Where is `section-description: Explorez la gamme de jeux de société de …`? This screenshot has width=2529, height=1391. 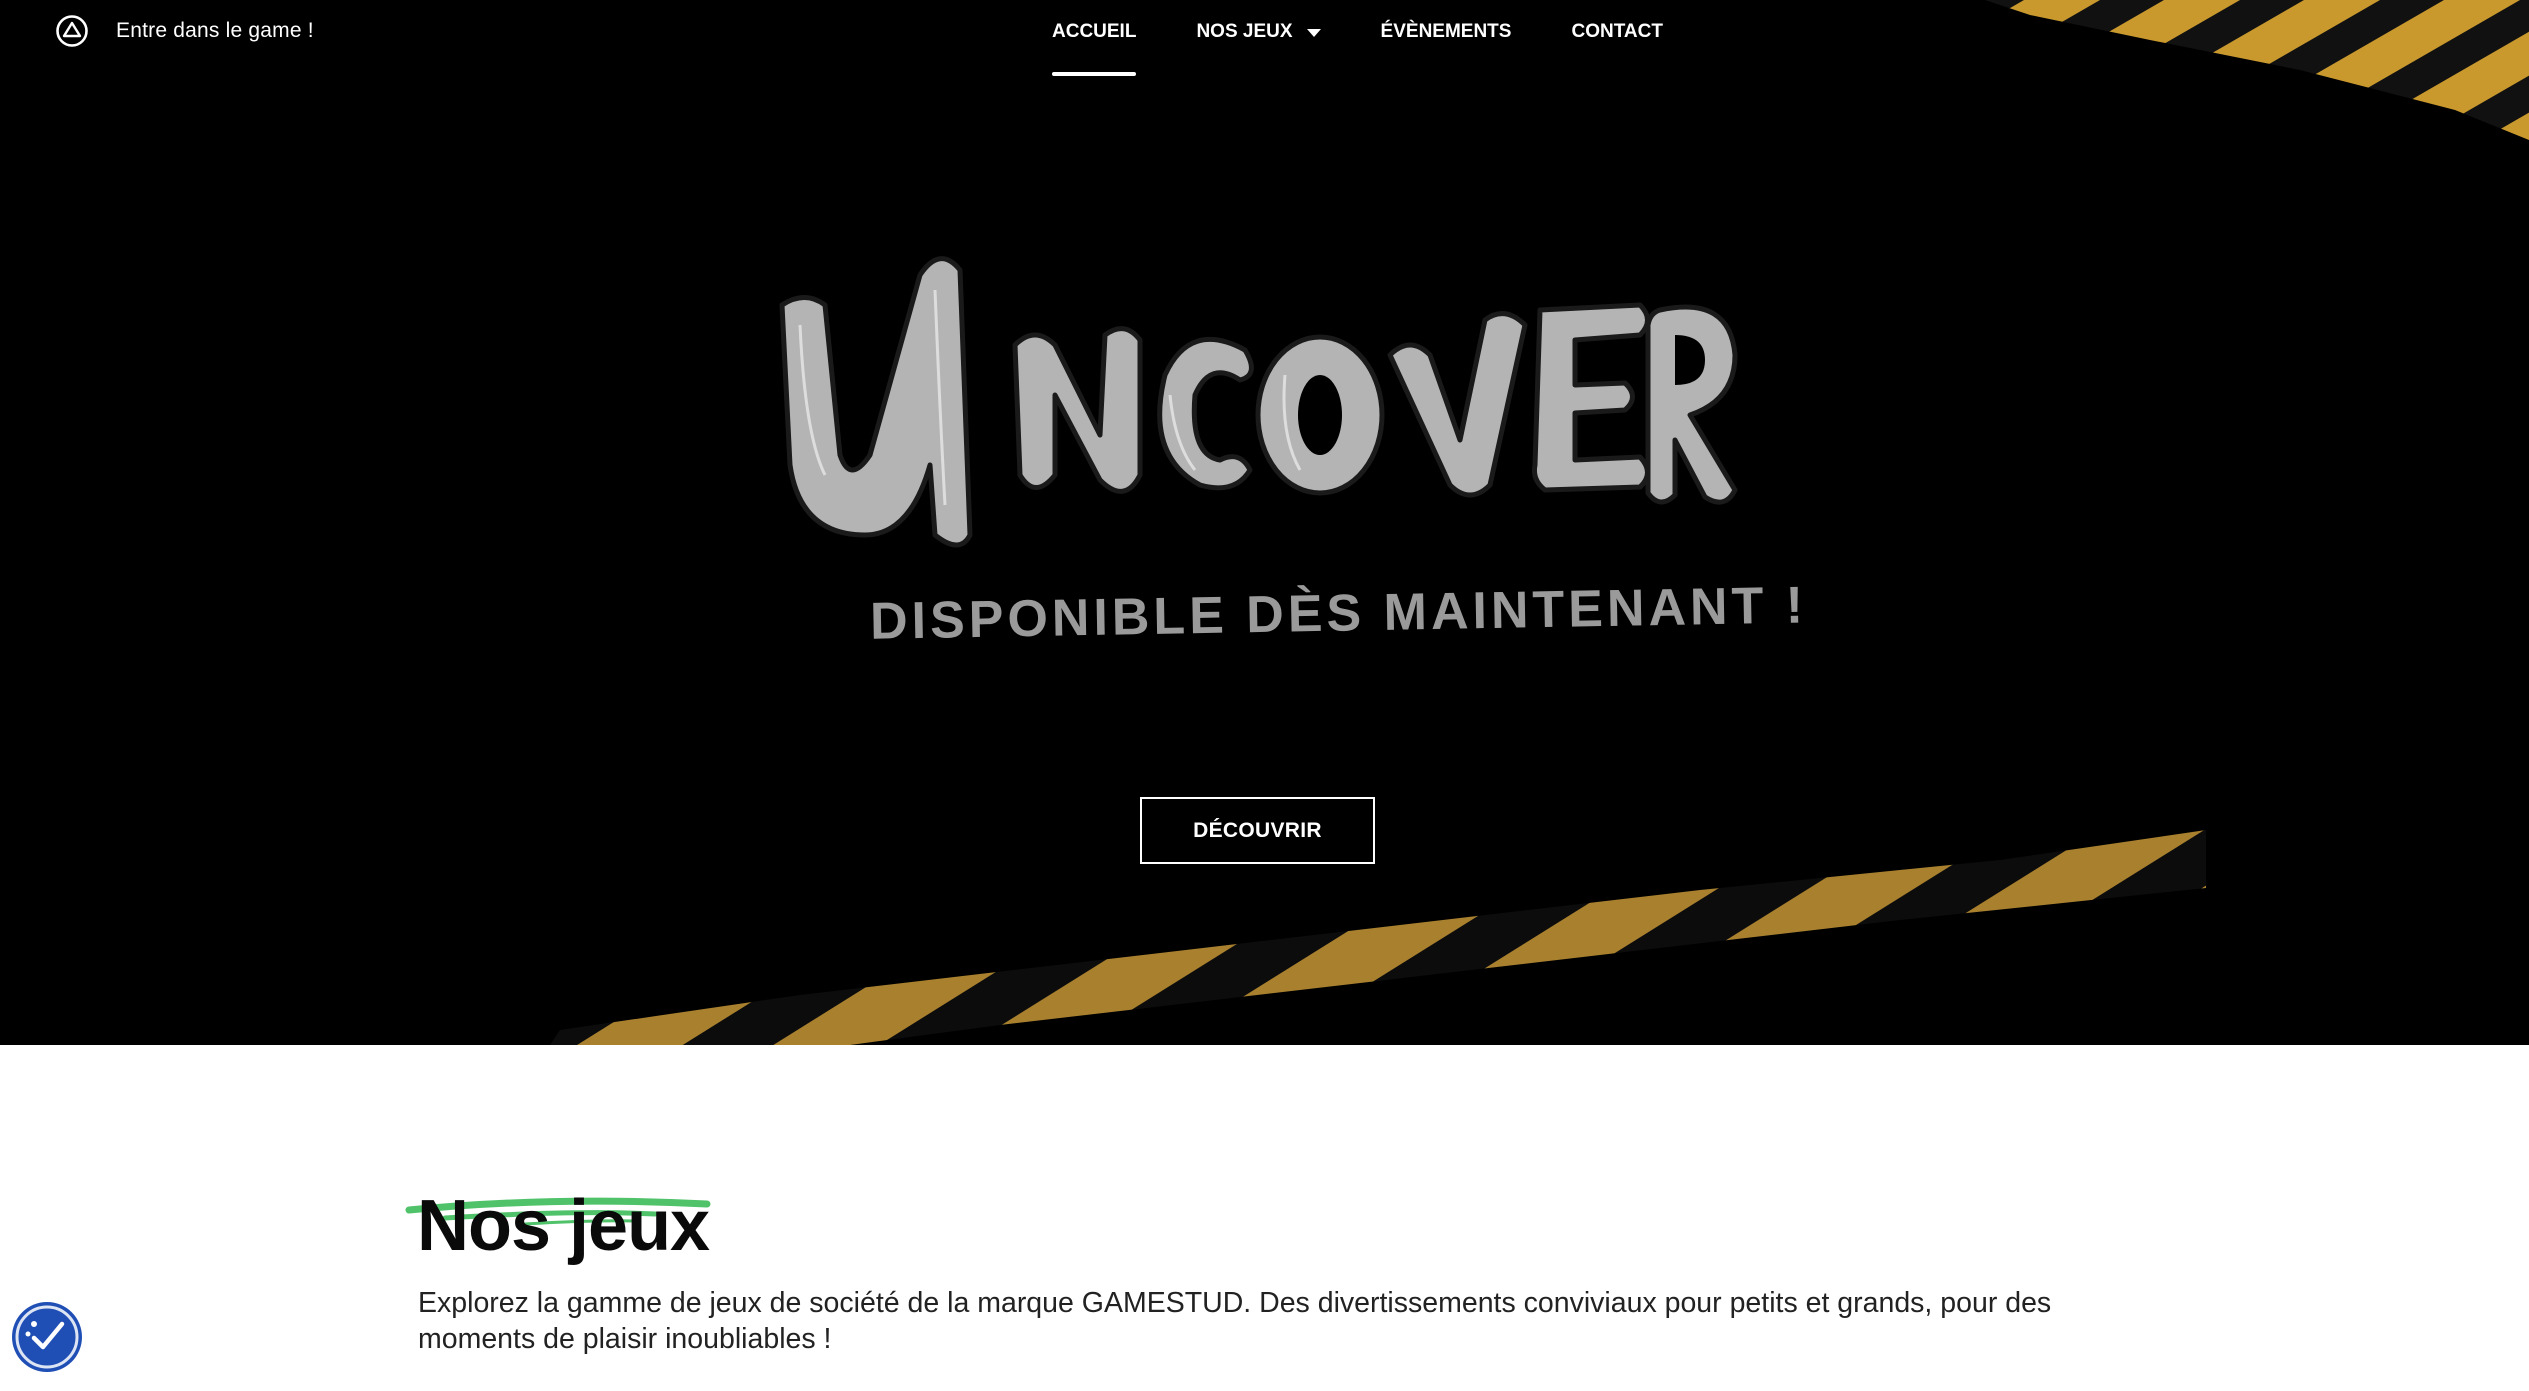 section-description: Explorez la gamme de jeux de société de … is located at coordinates (1235, 1321).